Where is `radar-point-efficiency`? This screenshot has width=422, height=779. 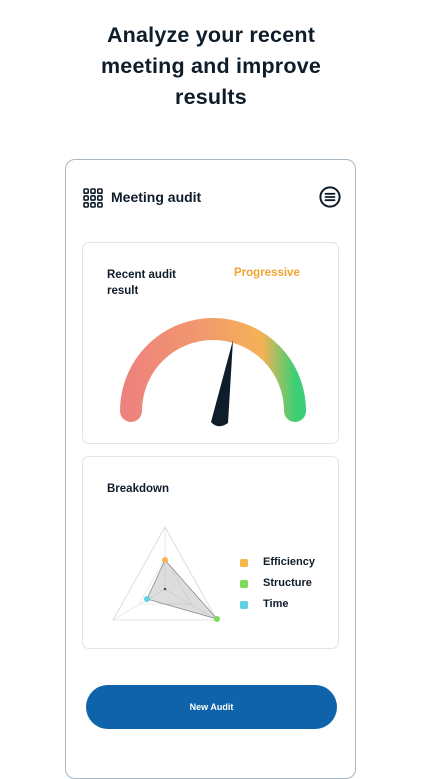 radar-point-efficiency is located at coordinates (165, 560).